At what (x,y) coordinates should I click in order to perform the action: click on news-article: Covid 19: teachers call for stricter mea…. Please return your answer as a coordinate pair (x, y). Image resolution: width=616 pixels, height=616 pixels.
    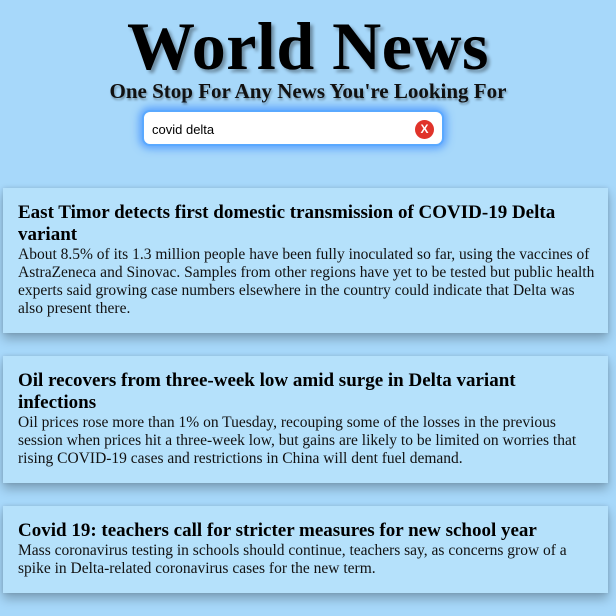
    Looking at the image, I should click on (305, 549).